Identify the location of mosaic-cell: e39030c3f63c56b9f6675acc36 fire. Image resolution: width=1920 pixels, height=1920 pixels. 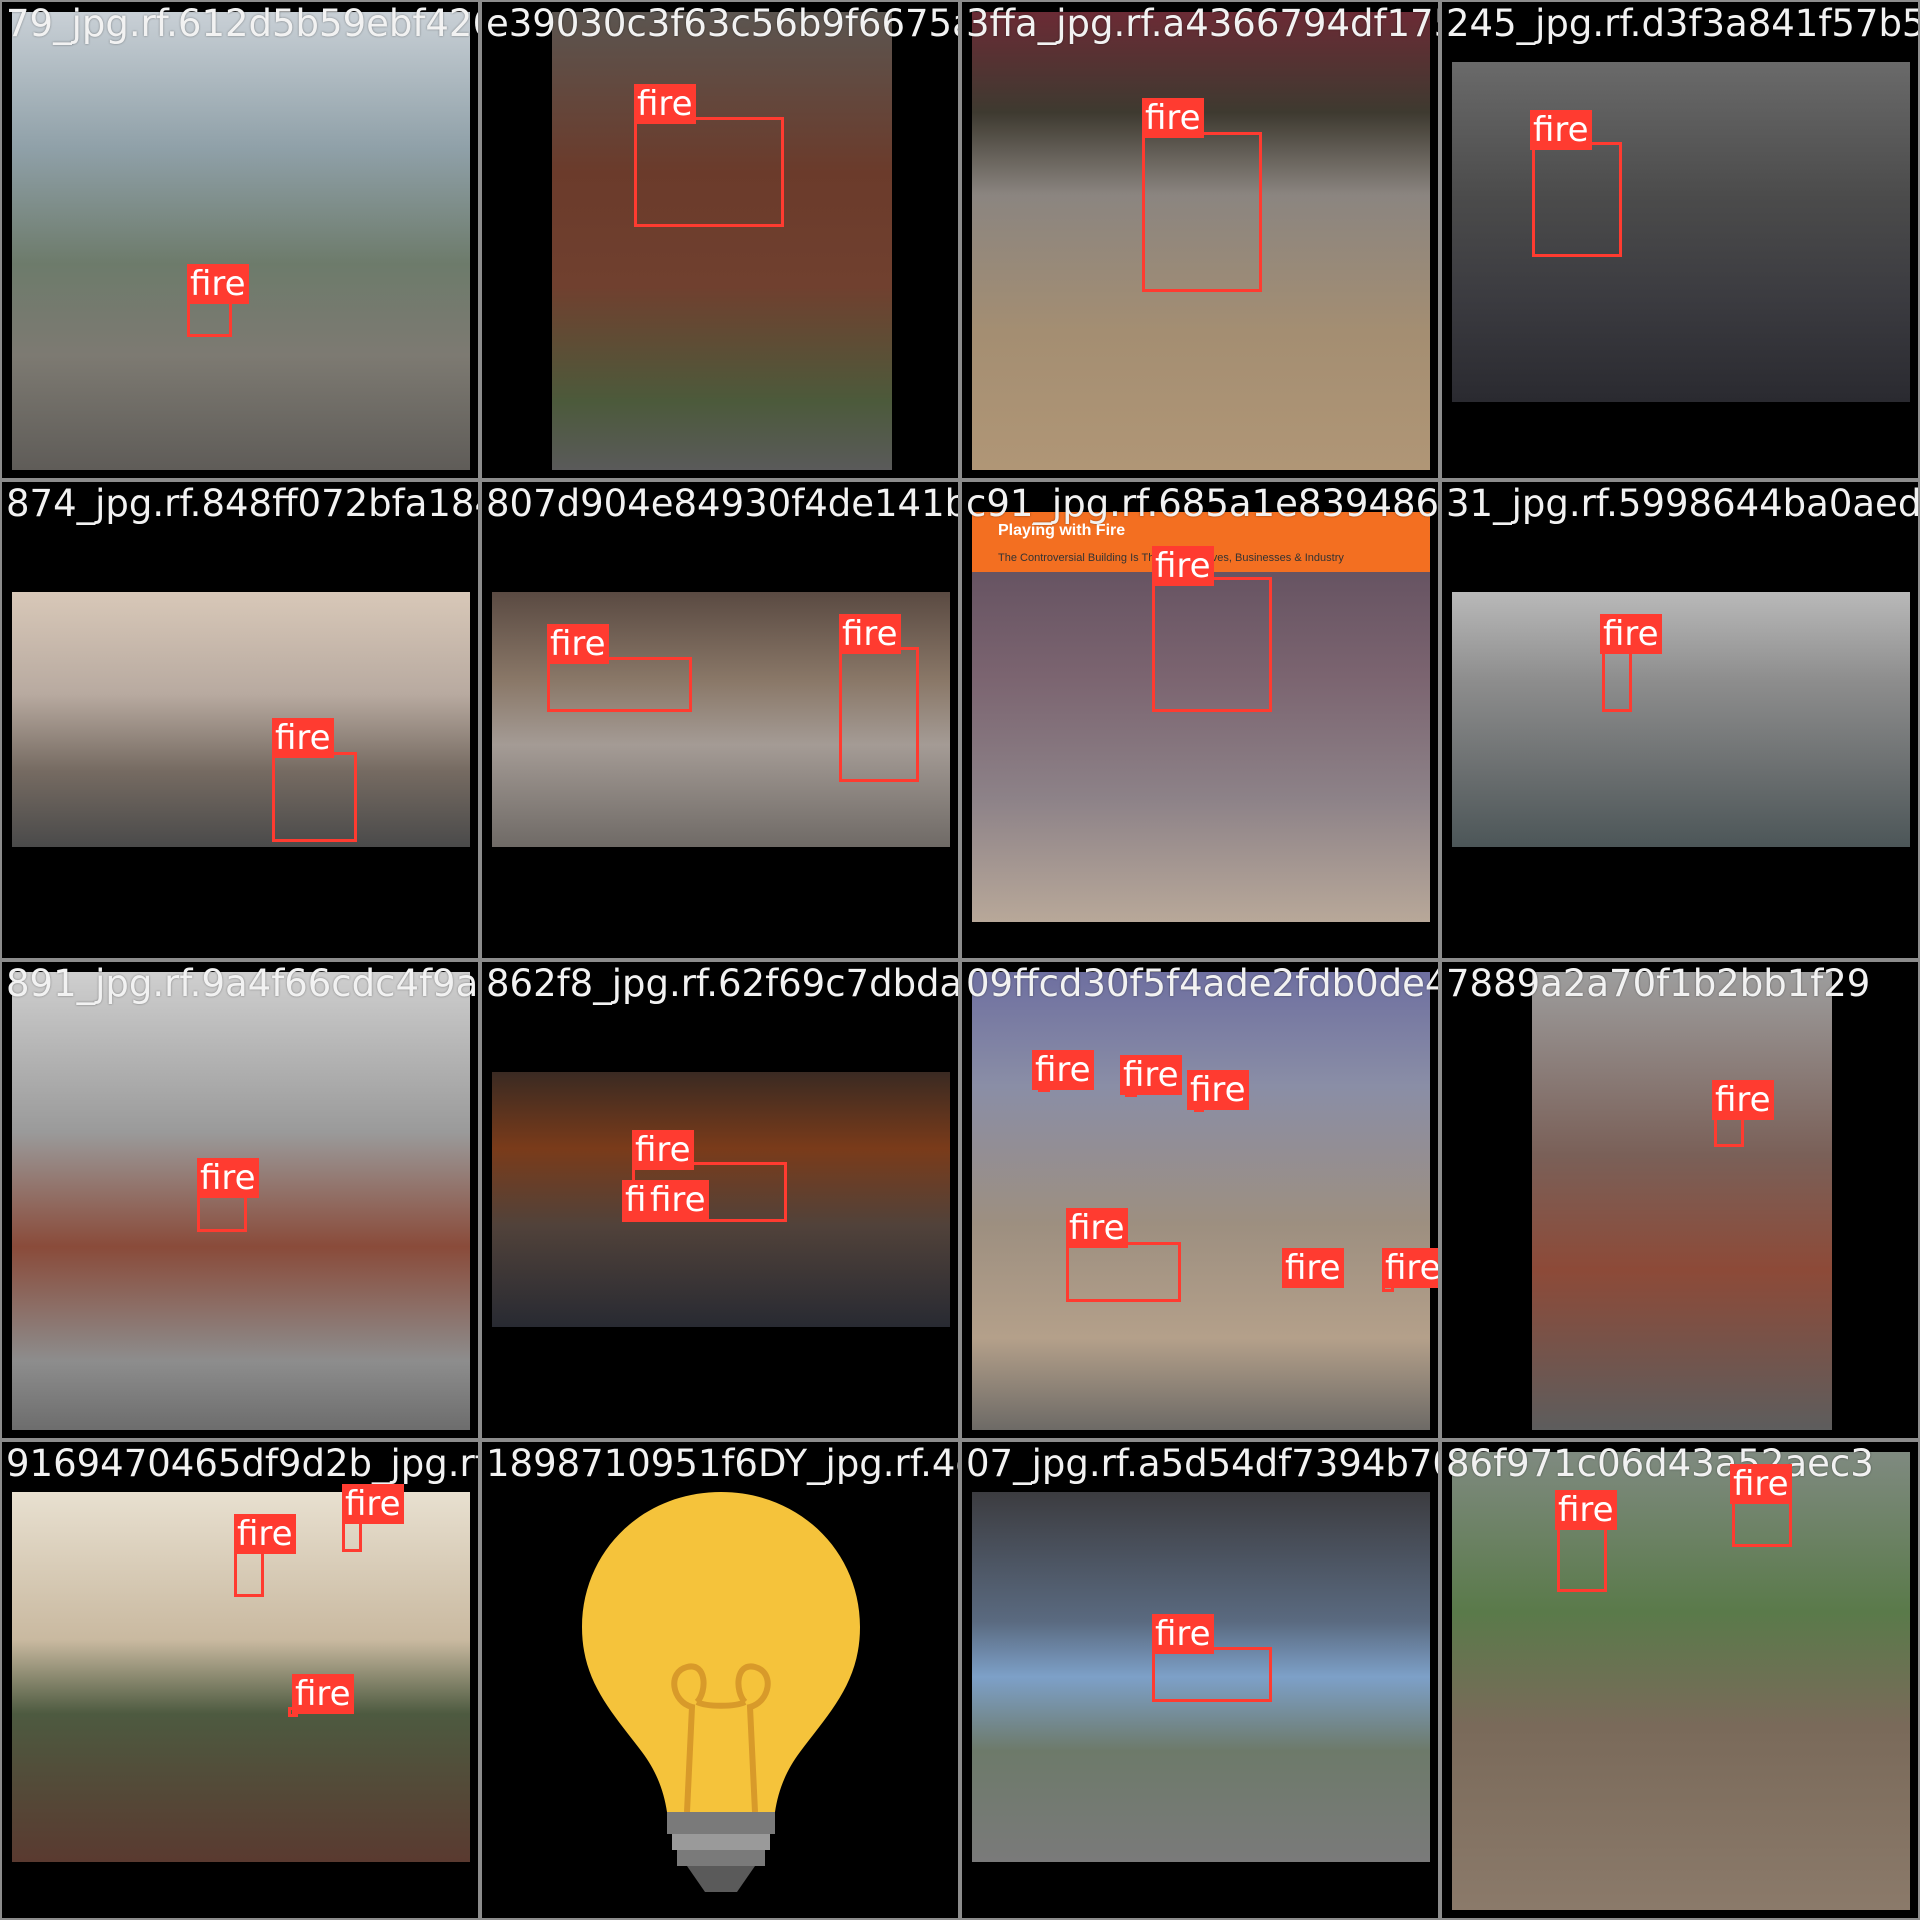
(720, 240).